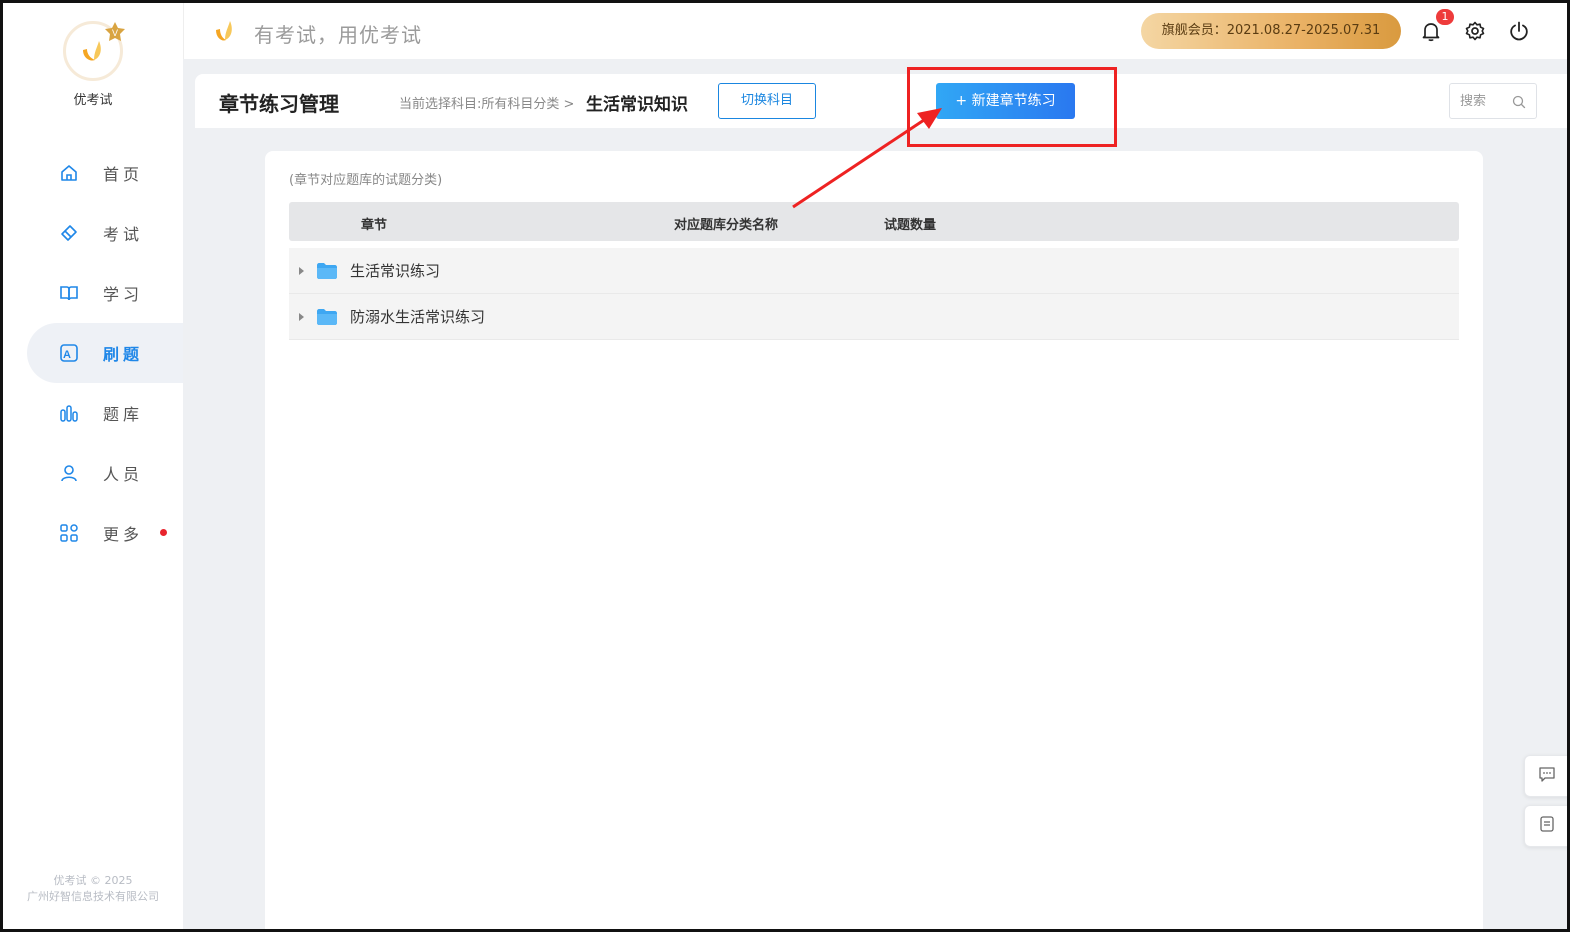 The width and height of the screenshot is (1570, 932). Describe the element at coordinates (123, 534) in the screenshot. I see `sidebar-item-label: 更多` at that location.